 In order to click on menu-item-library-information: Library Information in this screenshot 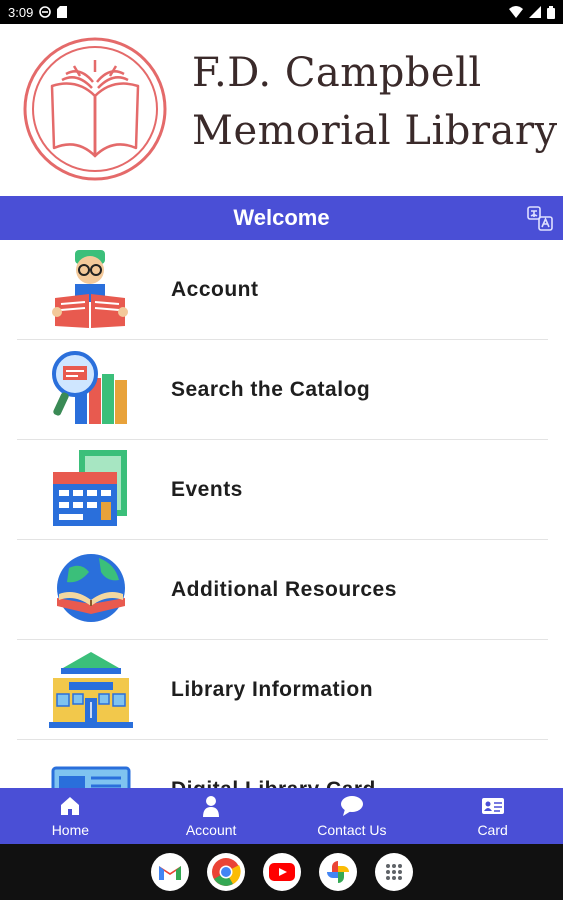, I will do `click(282, 690)`.